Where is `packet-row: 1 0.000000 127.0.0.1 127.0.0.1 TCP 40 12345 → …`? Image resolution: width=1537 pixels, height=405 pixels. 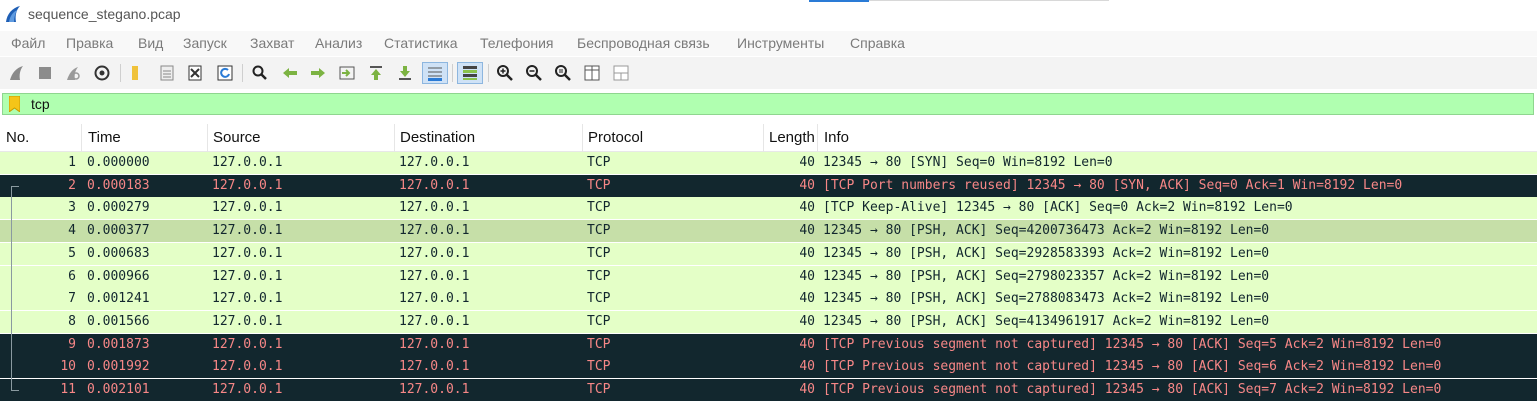 packet-row: 1 0.000000 127.0.0.1 127.0.0.1 TCP 40 12345 → … is located at coordinates (768, 163).